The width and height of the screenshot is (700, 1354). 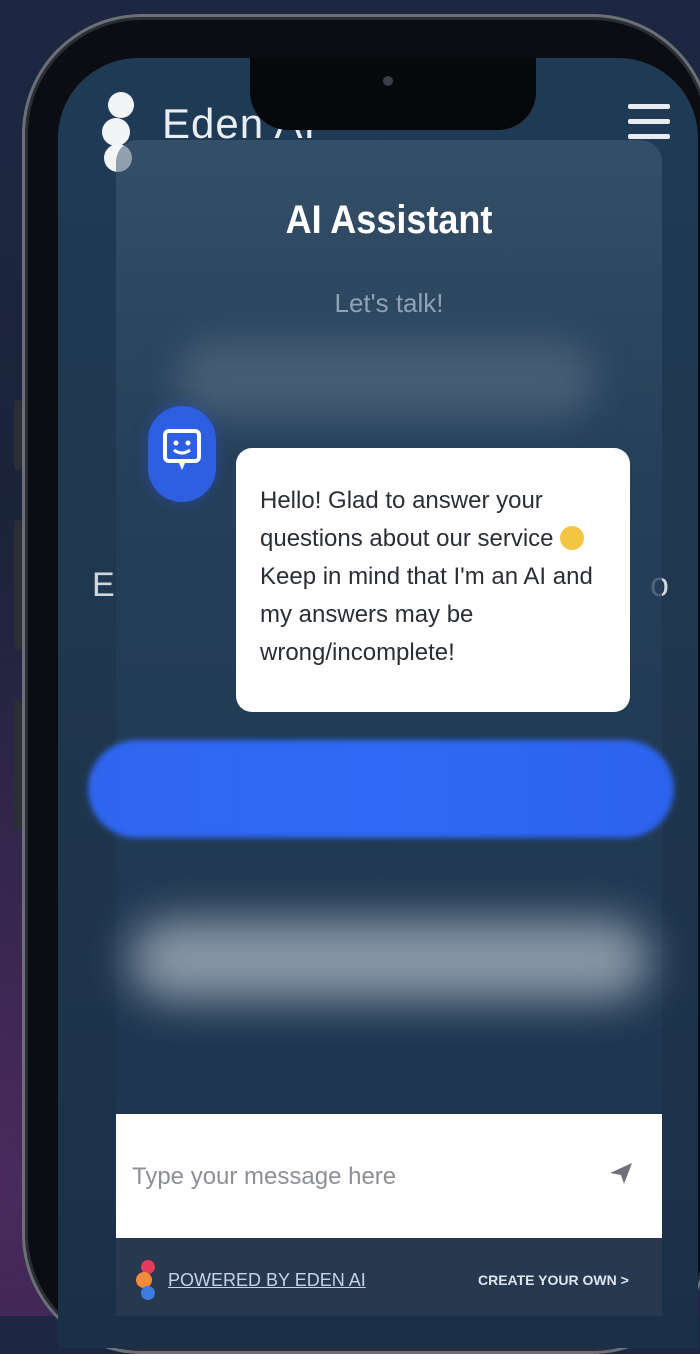 I want to click on blurred-button, so click(x=381, y=789).